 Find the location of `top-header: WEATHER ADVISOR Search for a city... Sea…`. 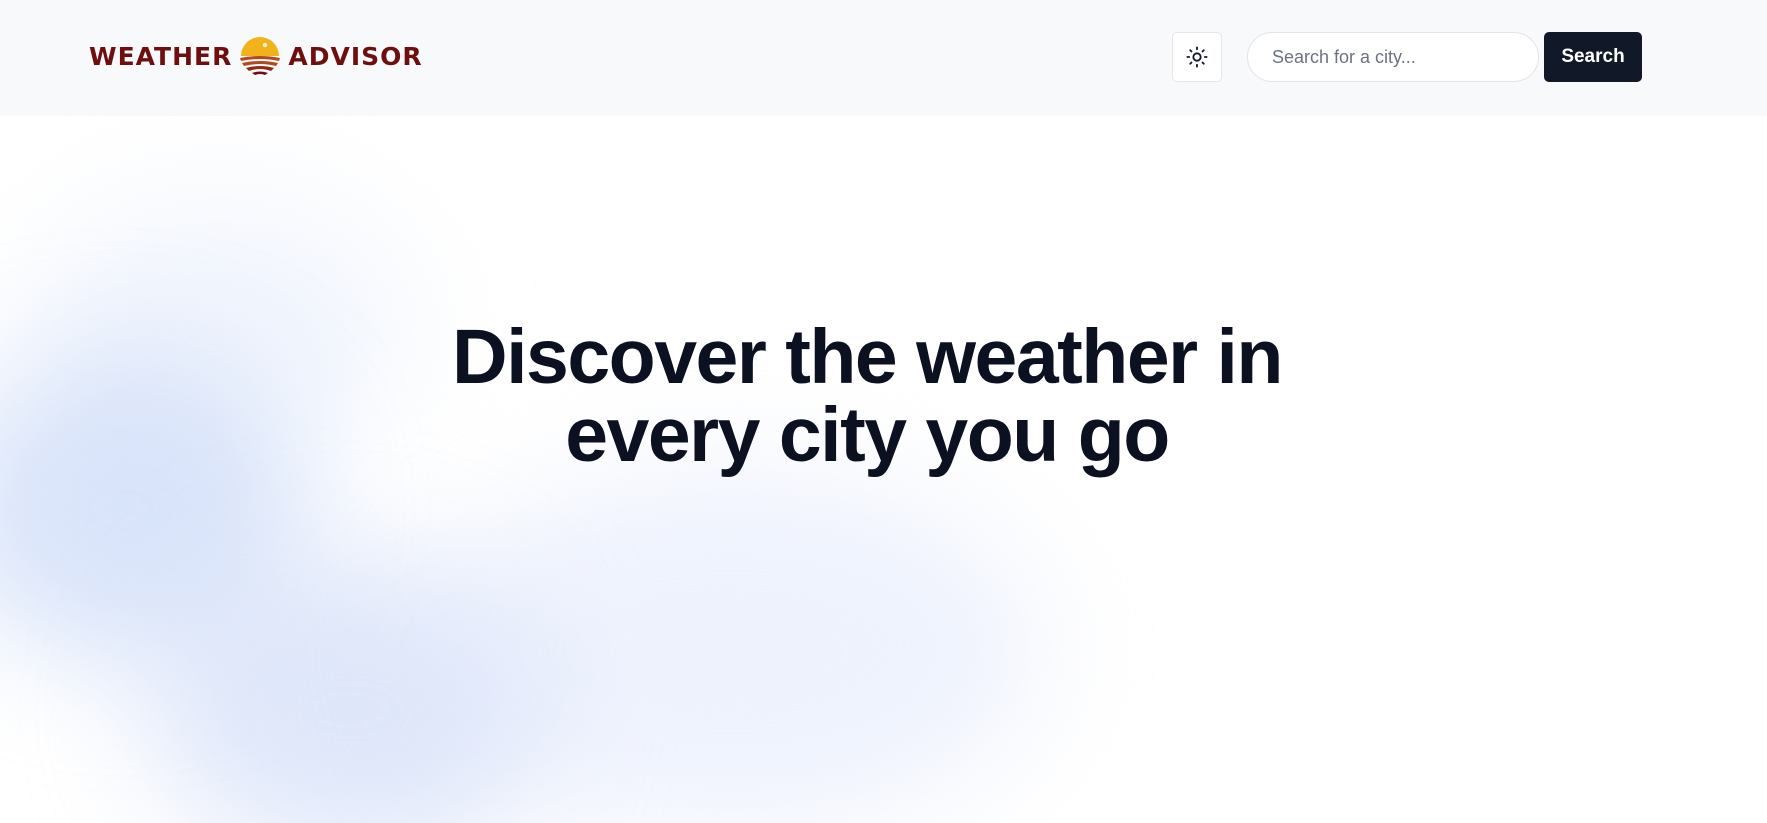

top-header: WEATHER ADVISOR Search for a city... Sea… is located at coordinates (883, 58).